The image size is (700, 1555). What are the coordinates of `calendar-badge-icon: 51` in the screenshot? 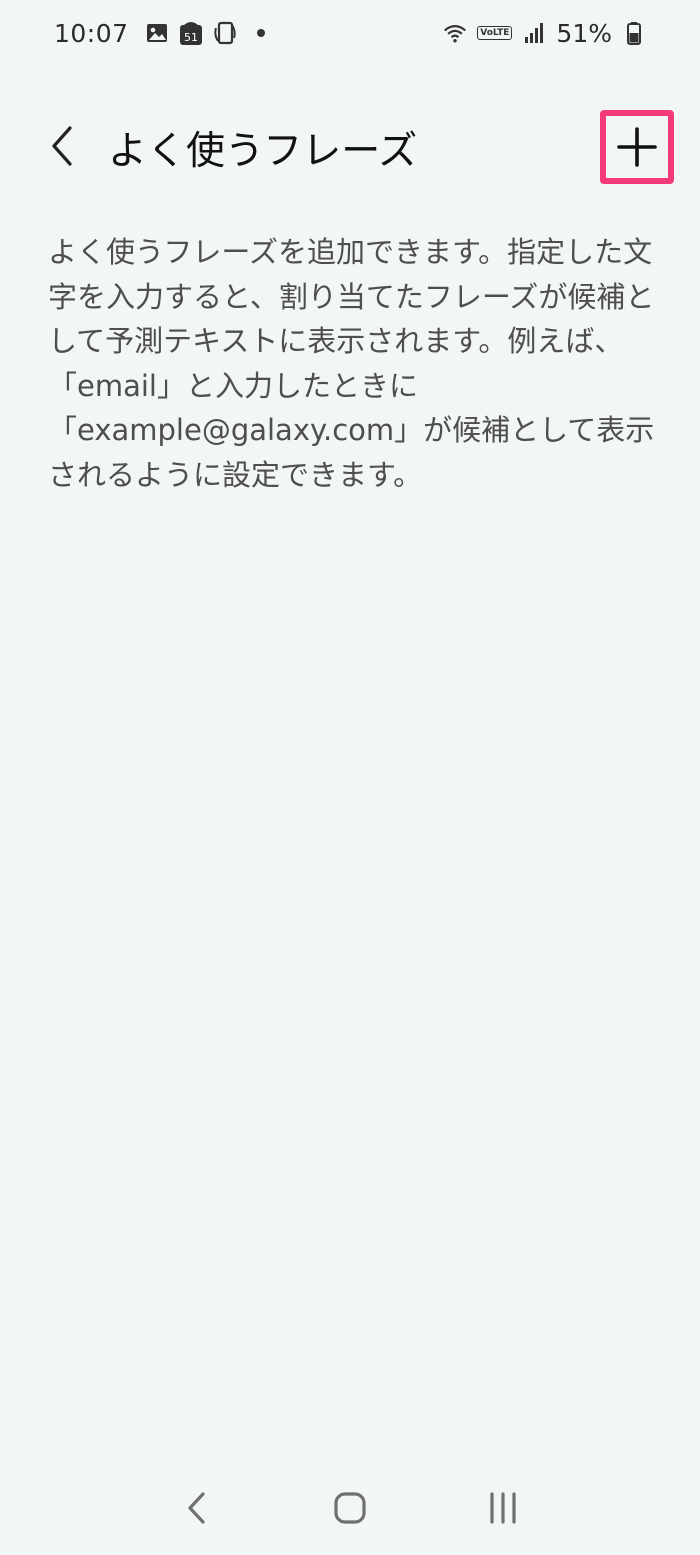 It's located at (191, 33).